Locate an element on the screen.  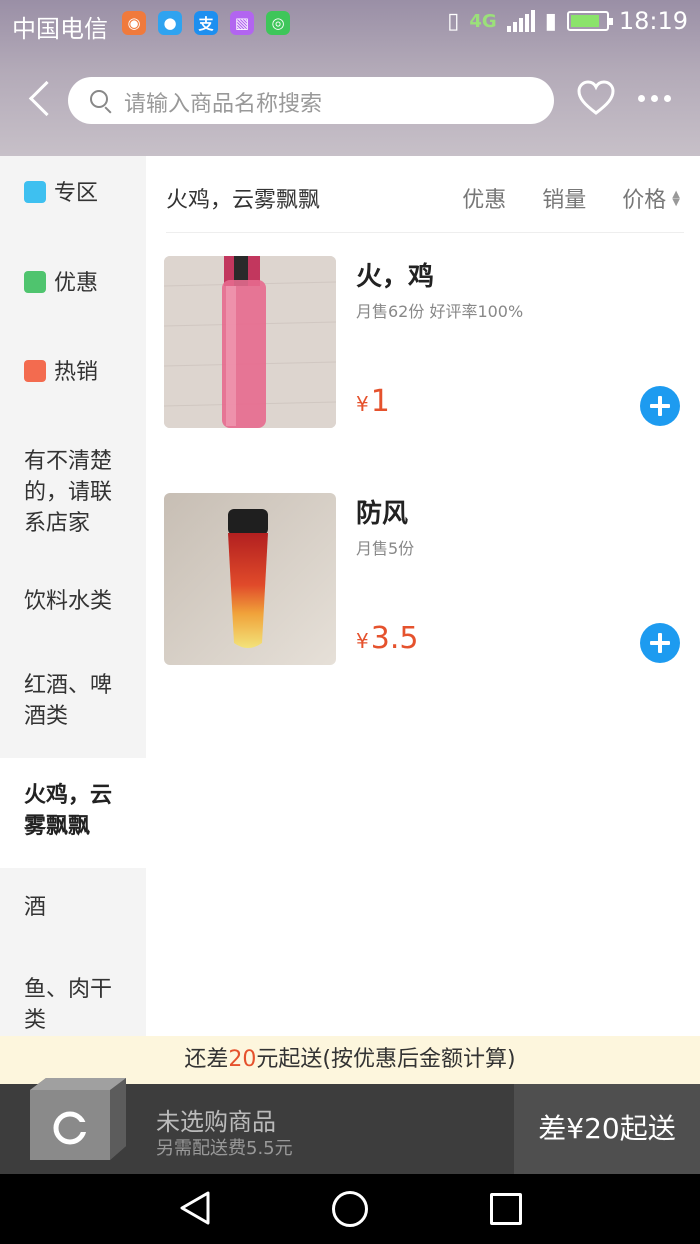
sidebar-item-discount: 优惠 is located at coordinates (73, 283).